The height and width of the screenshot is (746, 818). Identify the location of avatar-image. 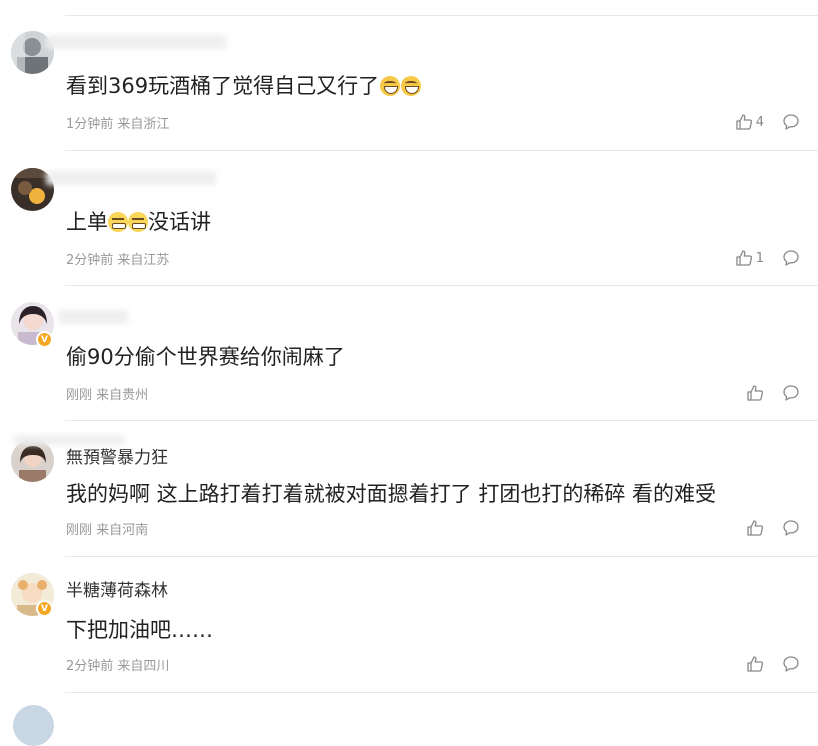
(32, 460).